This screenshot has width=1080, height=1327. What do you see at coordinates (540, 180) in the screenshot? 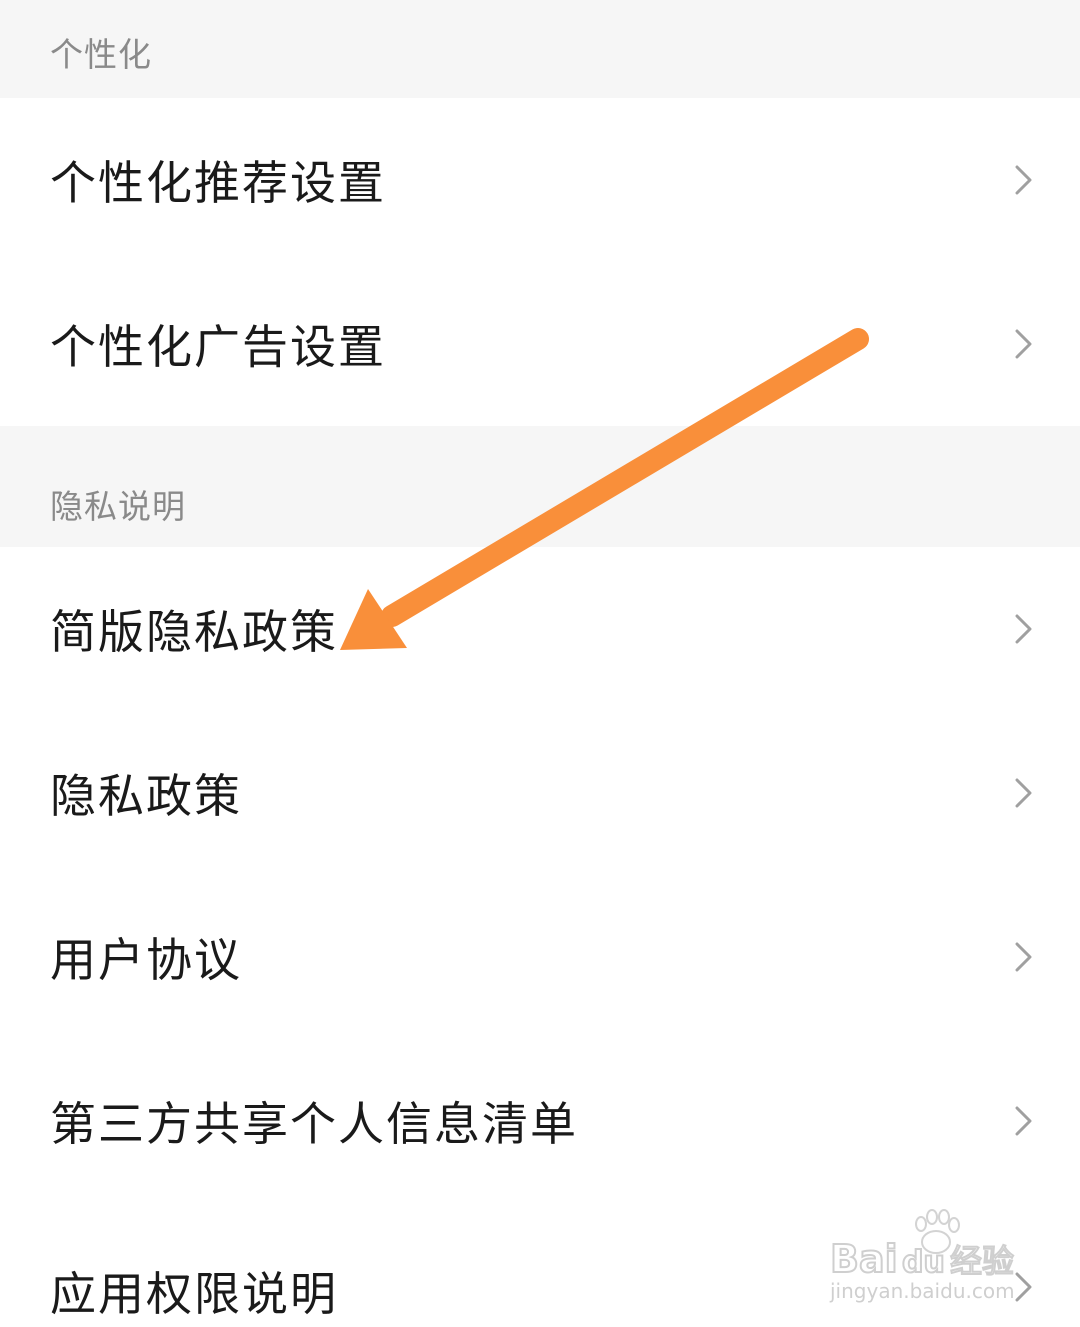
I see `menu-item-personalized-recommendation: 个性化推荐设置` at bounding box center [540, 180].